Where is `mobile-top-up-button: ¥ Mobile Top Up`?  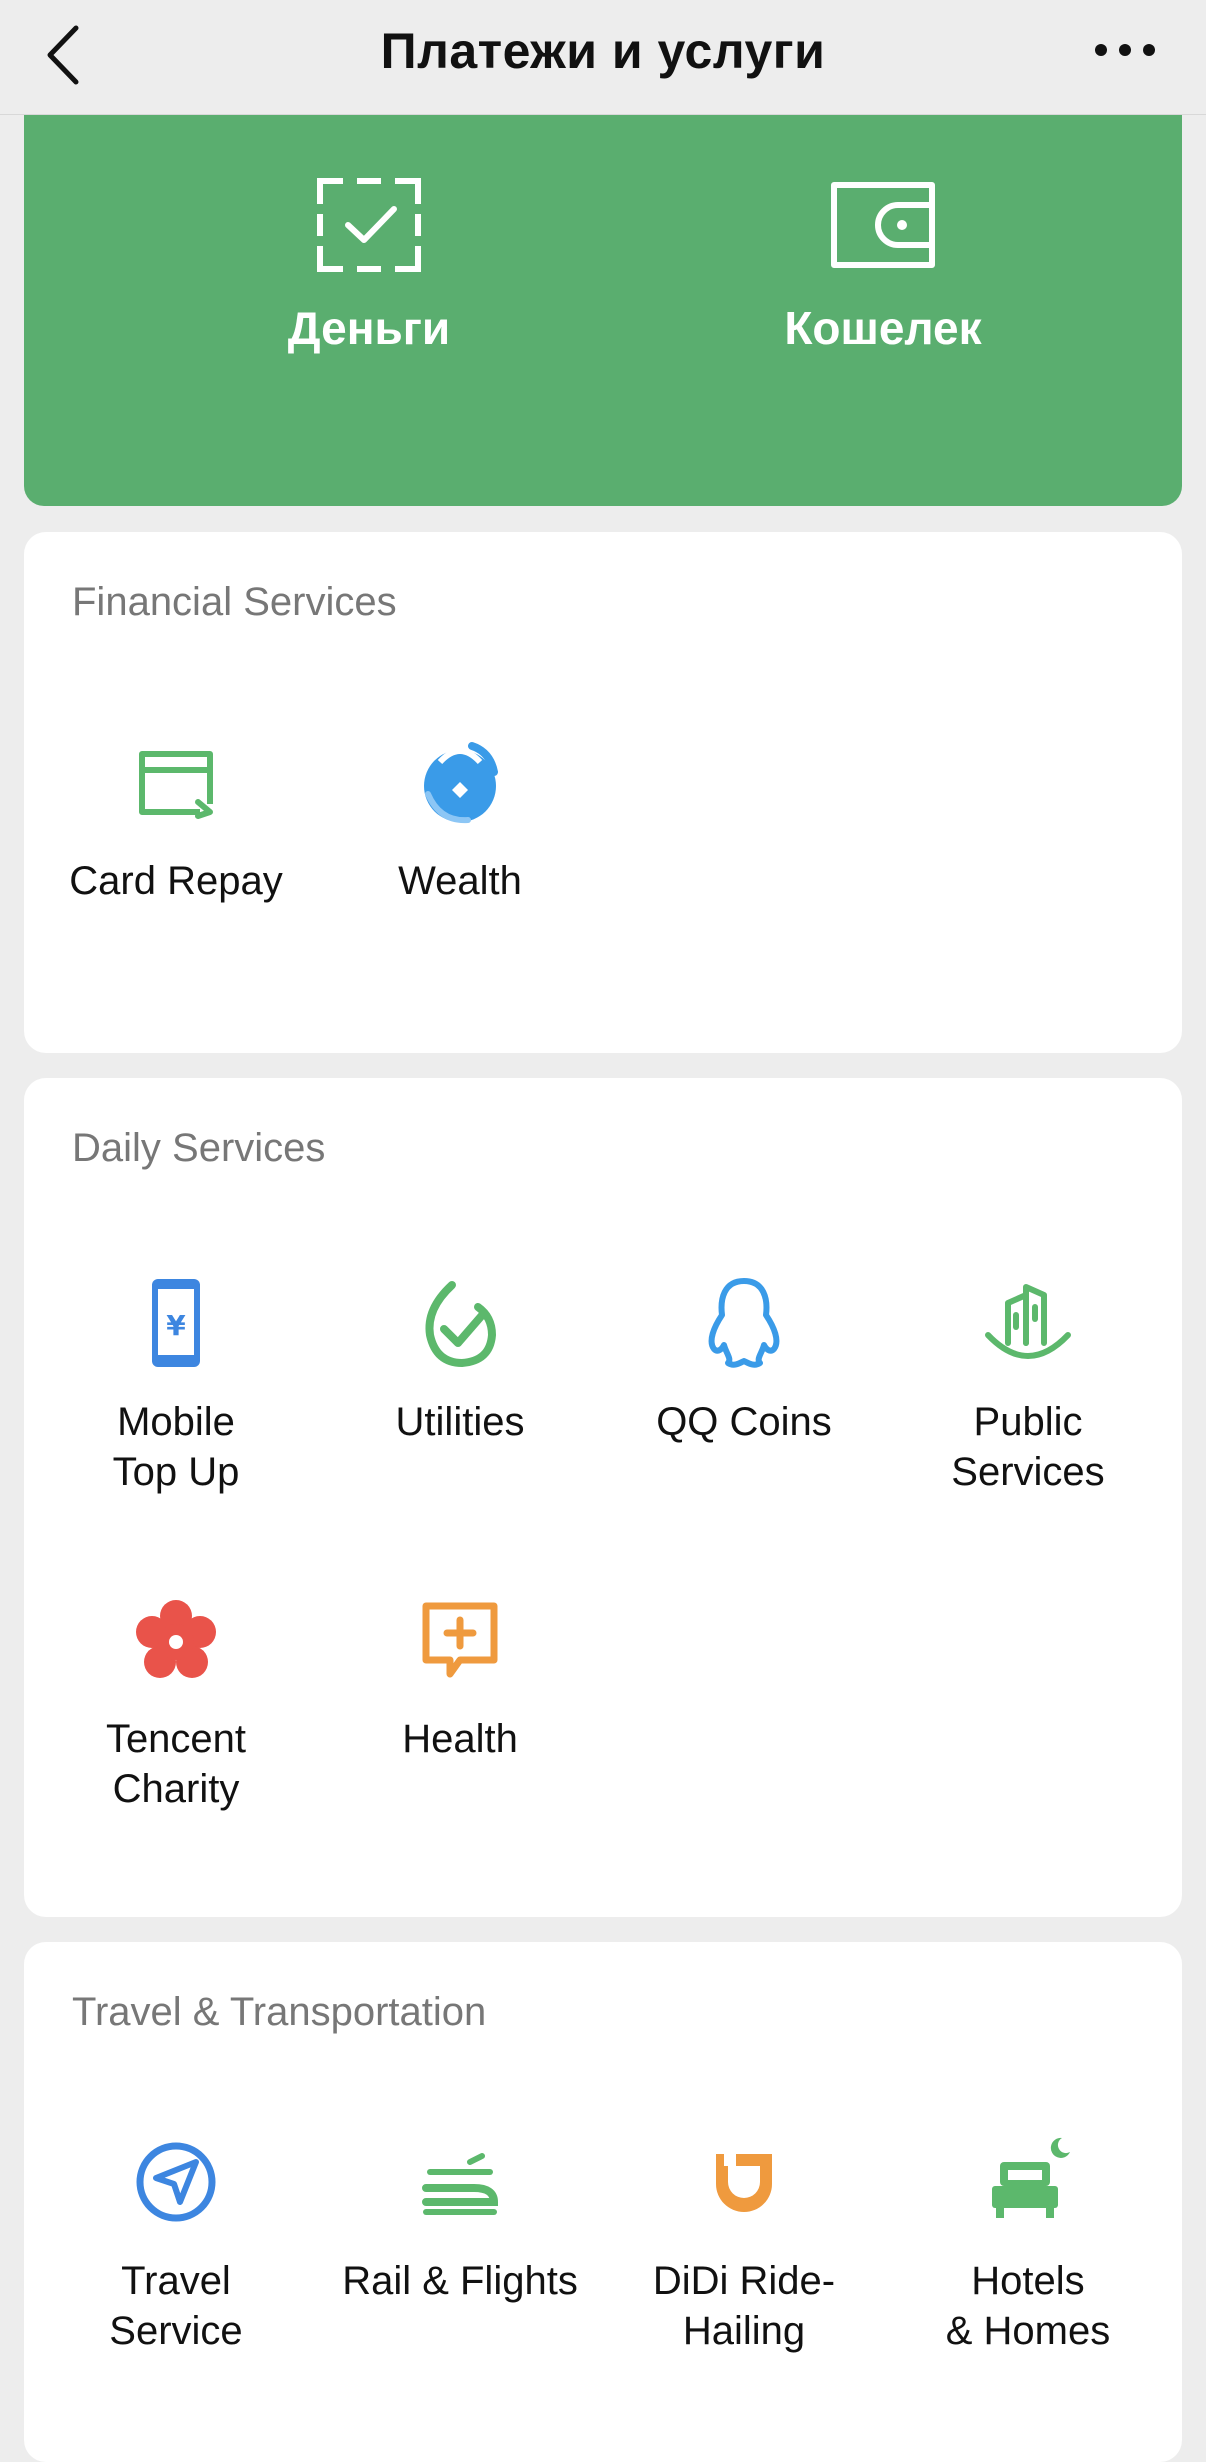 mobile-top-up-button: ¥ Mobile Top Up is located at coordinates (176, 1385).